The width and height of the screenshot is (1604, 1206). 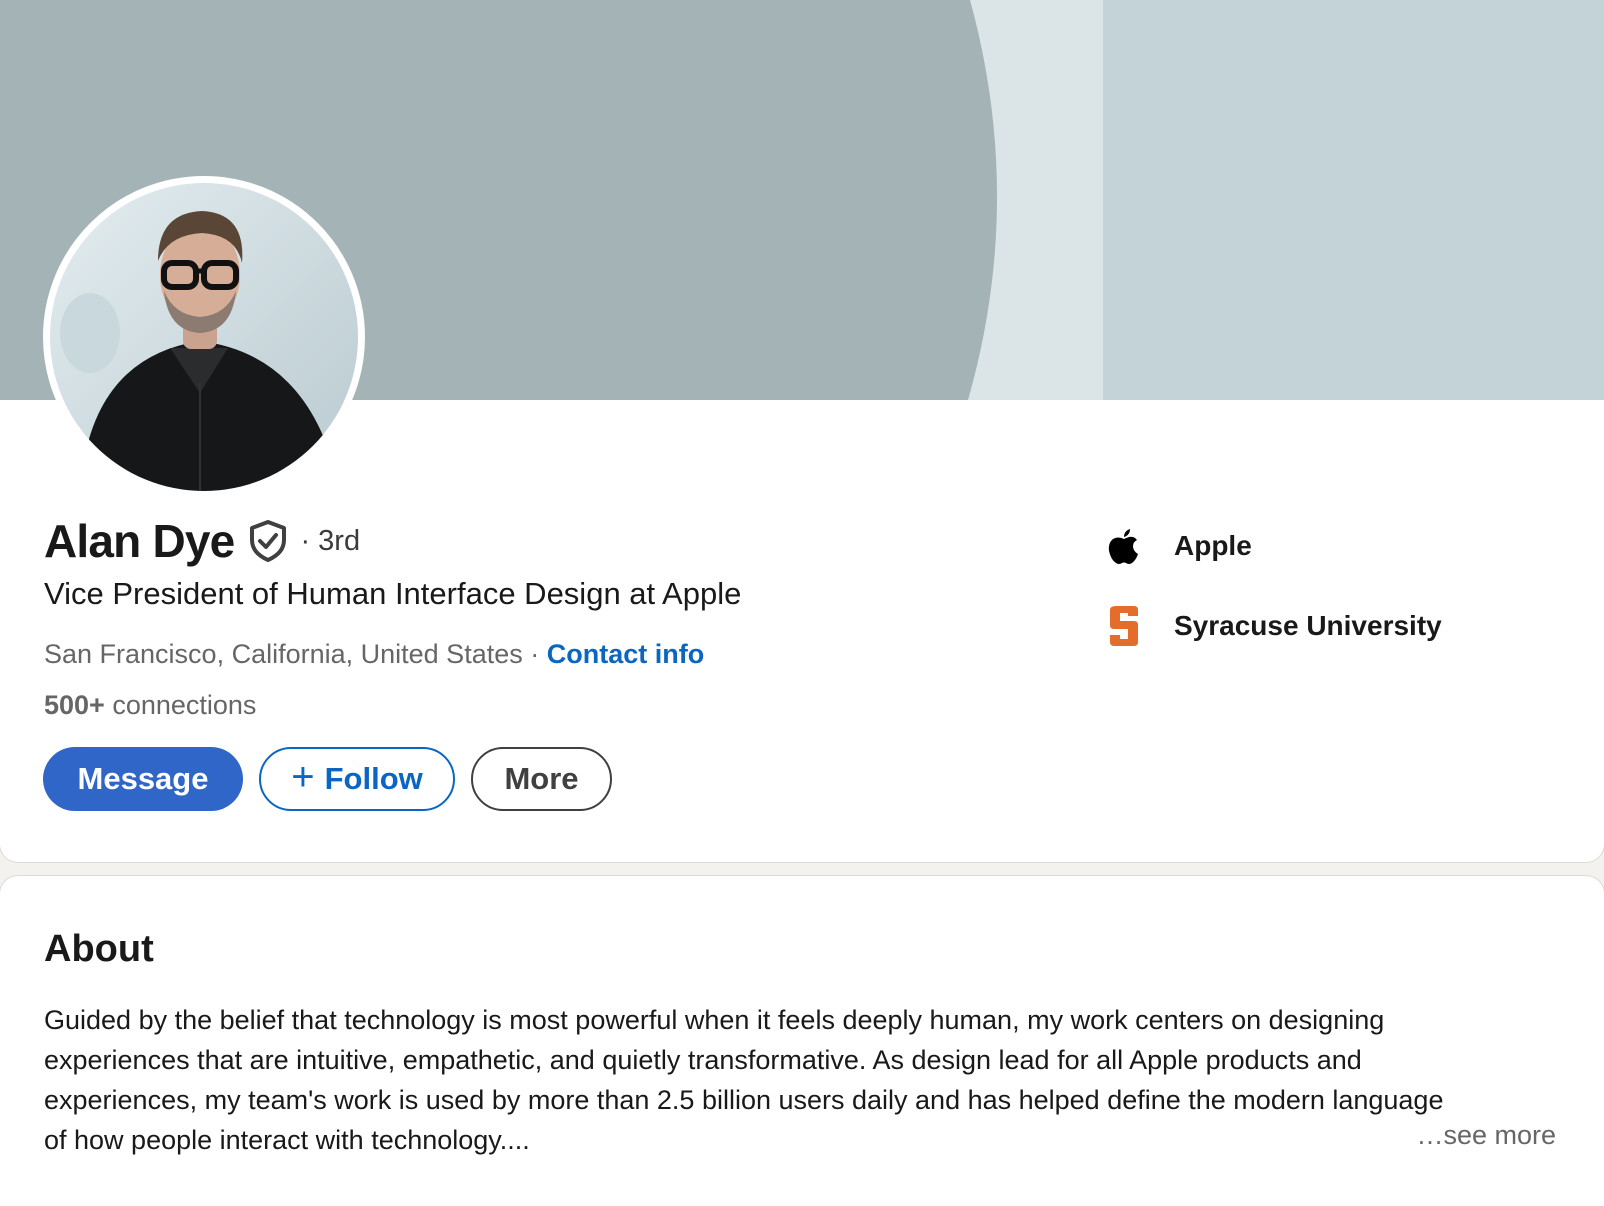 I want to click on name-row: Alan Dye · 3rd, so click(x=202, y=541).